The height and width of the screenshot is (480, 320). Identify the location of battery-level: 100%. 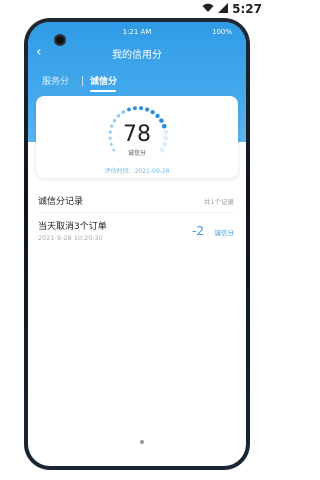
(221, 32).